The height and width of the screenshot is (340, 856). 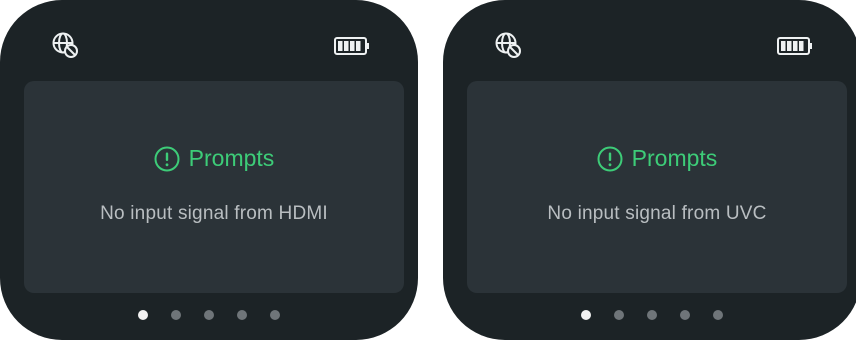 I want to click on prompt-message: No input signal from HDMI, so click(x=214, y=213).